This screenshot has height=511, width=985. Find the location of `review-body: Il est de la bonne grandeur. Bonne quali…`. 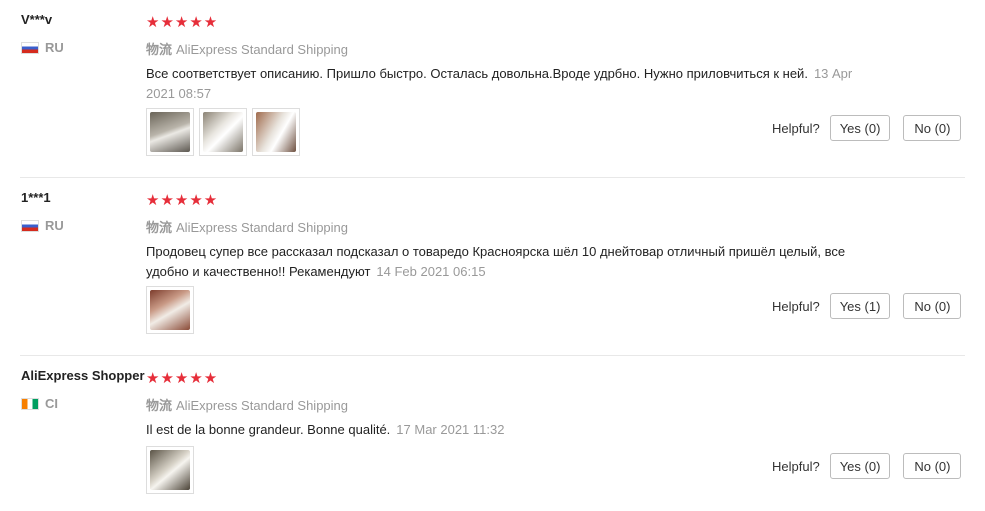

review-body: Il est de la bonne grandeur. Bonne quali… is located at coordinates (268, 429).